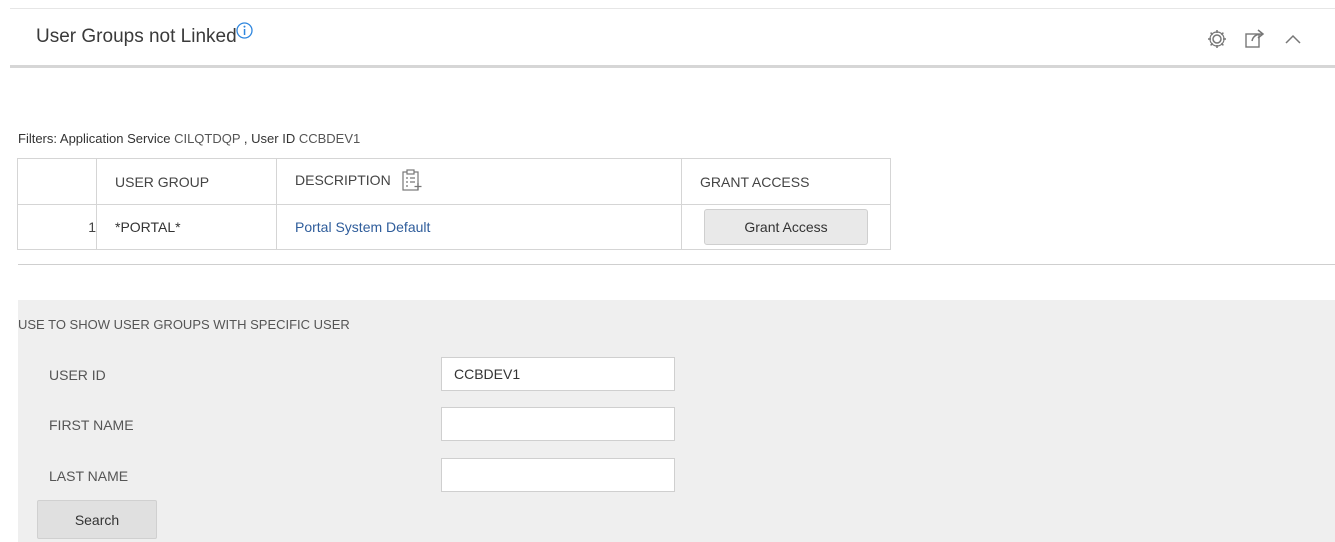 The height and width of the screenshot is (542, 1335). I want to click on portal-title: User Groups not Linked, so click(144, 35).